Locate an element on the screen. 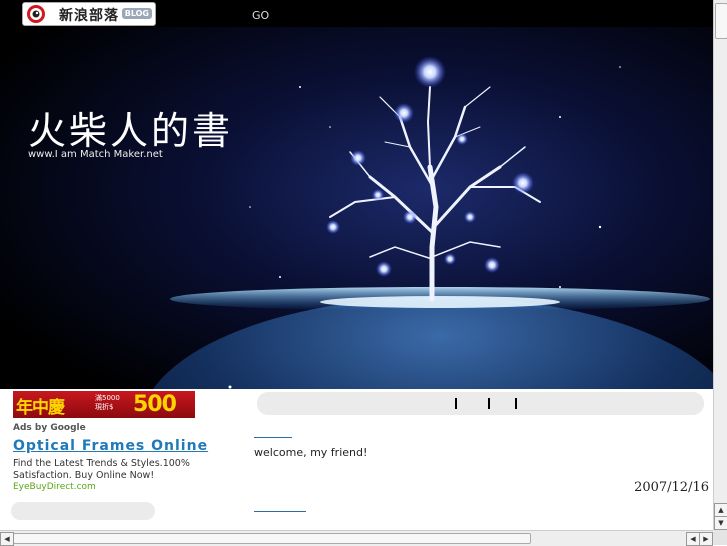 The height and width of the screenshot is (546, 727). vertical-scroll-thumb is located at coordinates (721, 21).